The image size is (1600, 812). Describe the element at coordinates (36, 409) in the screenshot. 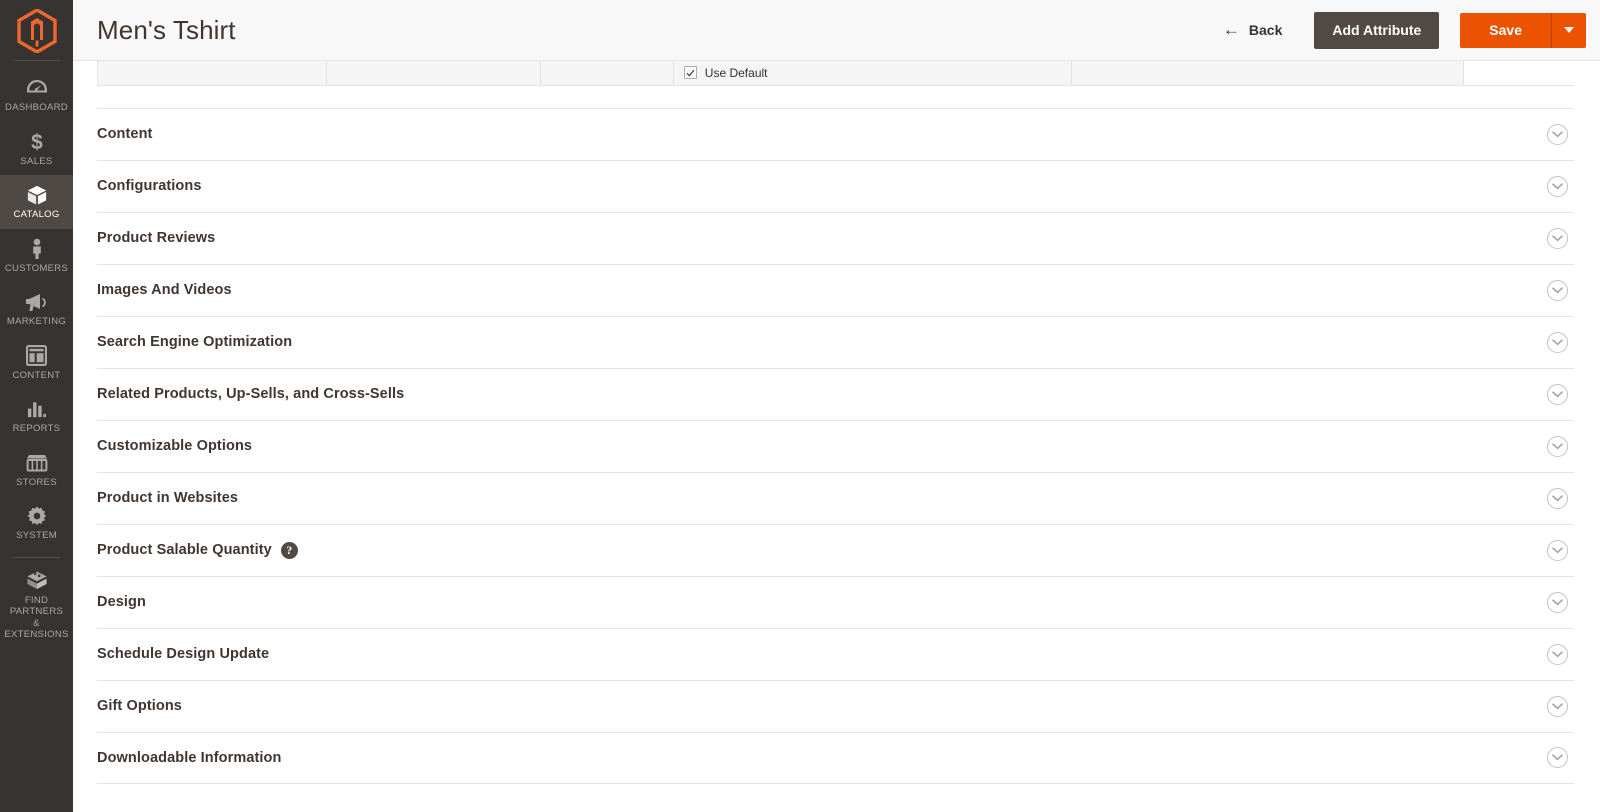

I see `reports-bar-chart-icon` at that location.